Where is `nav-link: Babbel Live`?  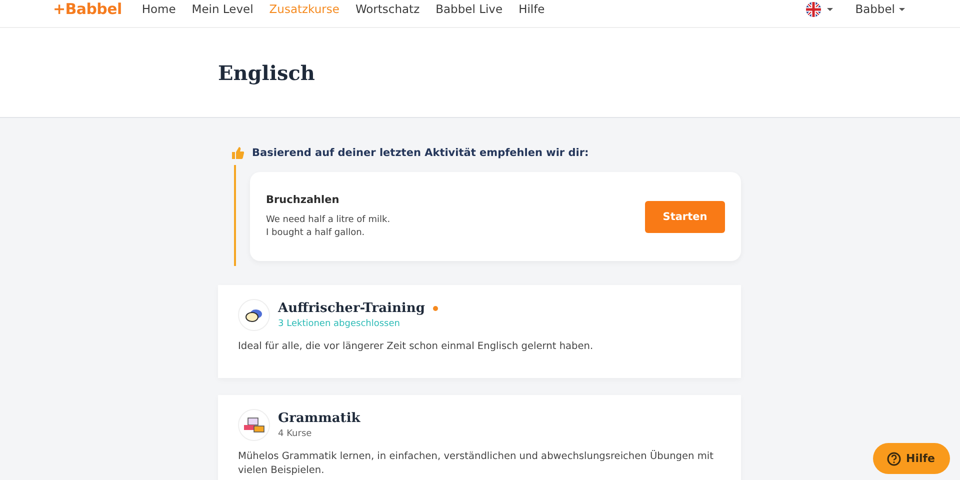 nav-link: Babbel Live is located at coordinates (469, 9).